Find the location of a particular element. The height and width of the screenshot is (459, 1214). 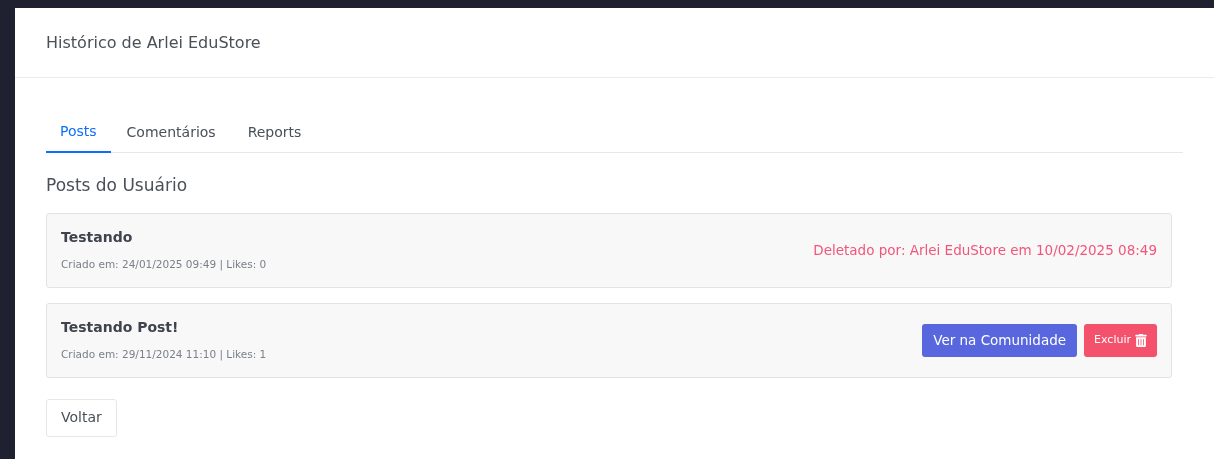

post-title: Testando Post! is located at coordinates (120, 328).